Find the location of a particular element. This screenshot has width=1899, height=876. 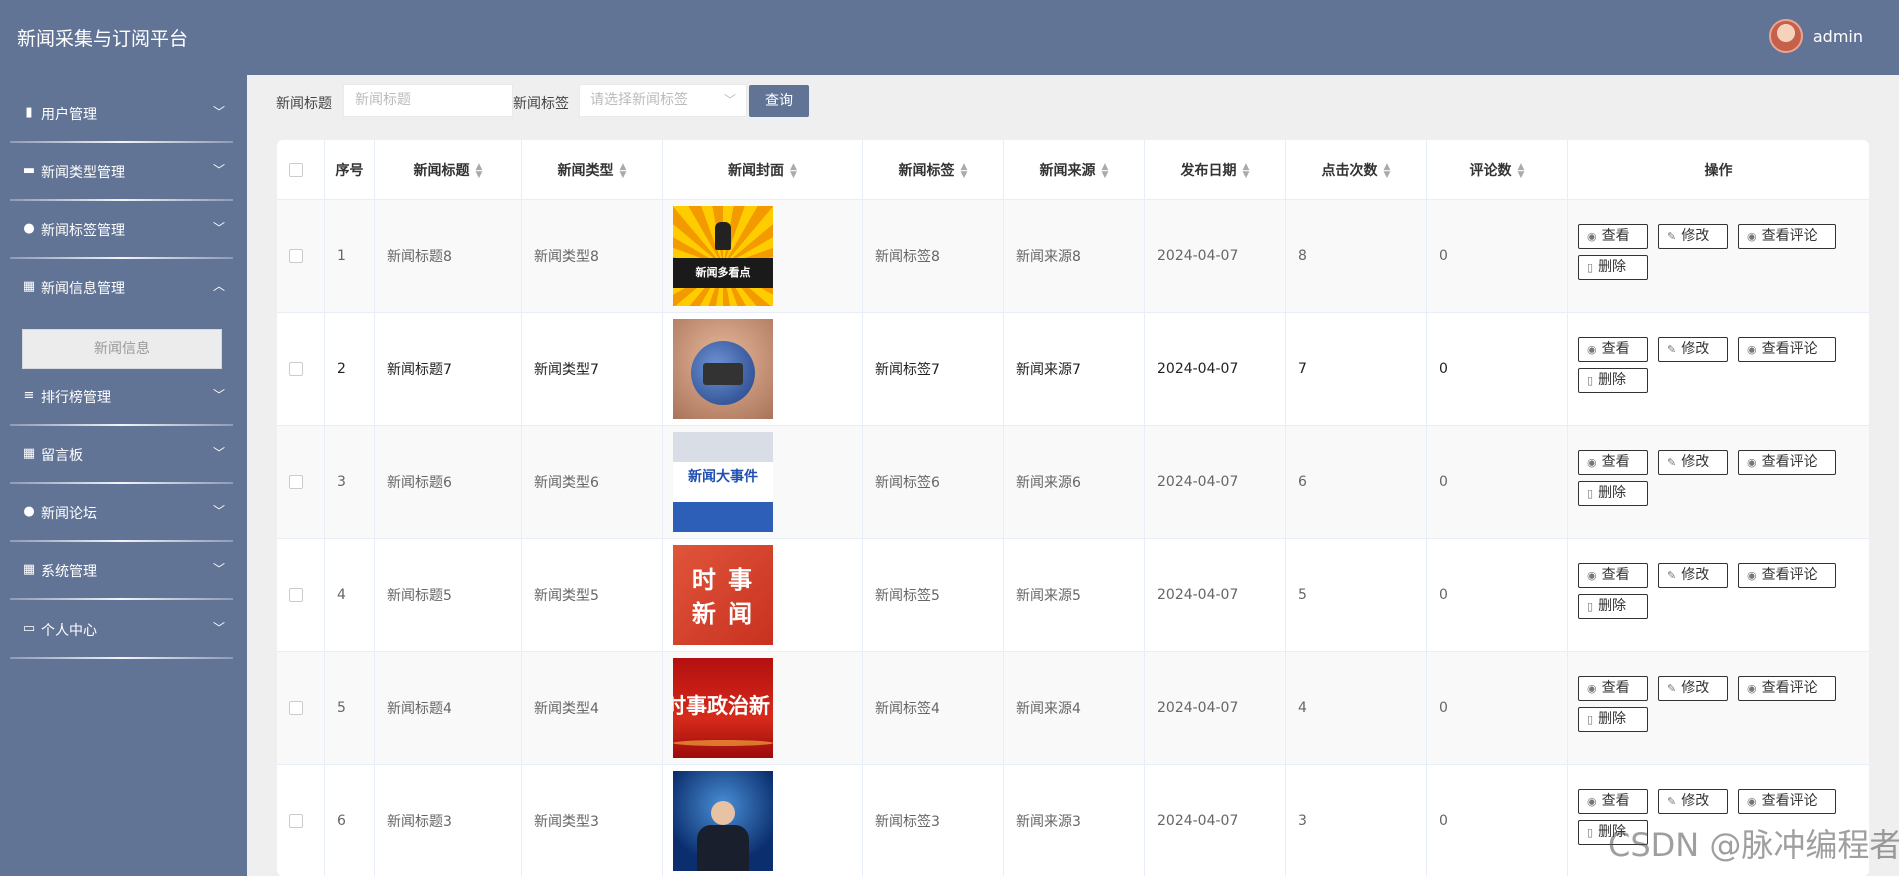

cell-source: 新闻来源4 is located at coordinates (1074, 708).